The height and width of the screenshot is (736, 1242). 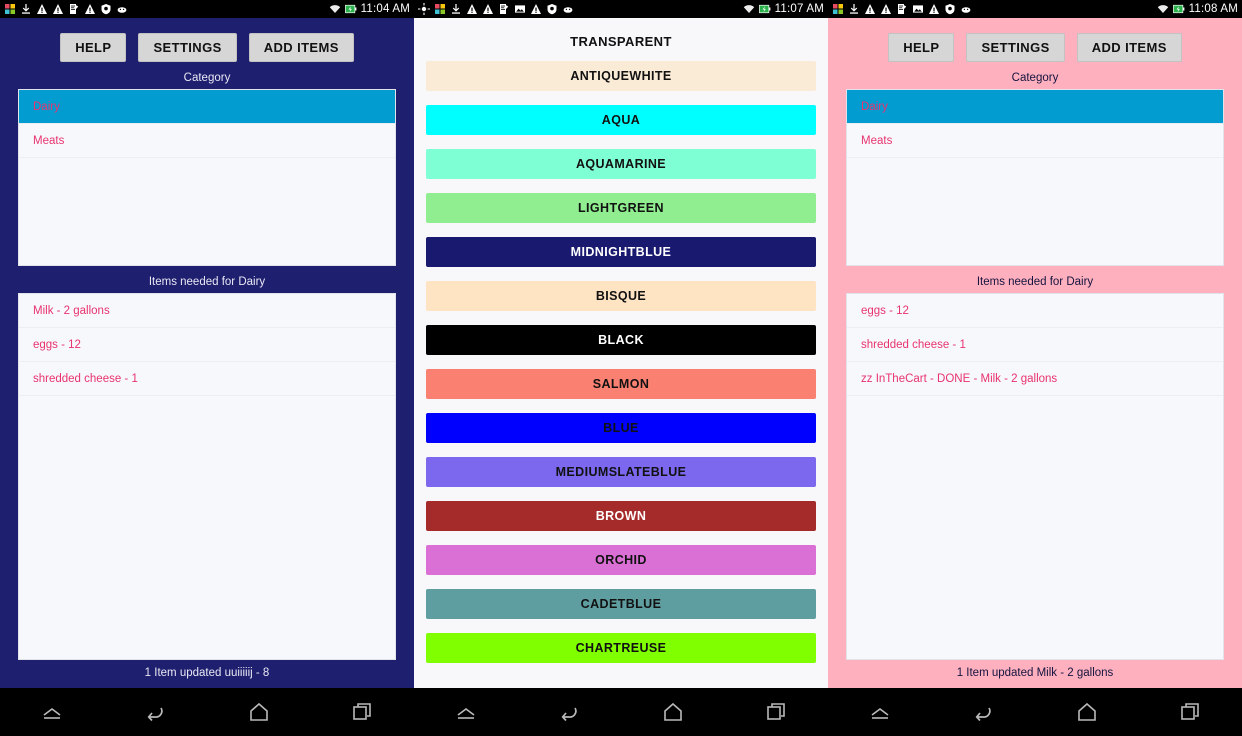 What do you see at coordinates (568, 9) in the screenshot?
I see `android-icon` at bounding box center [568, 9].